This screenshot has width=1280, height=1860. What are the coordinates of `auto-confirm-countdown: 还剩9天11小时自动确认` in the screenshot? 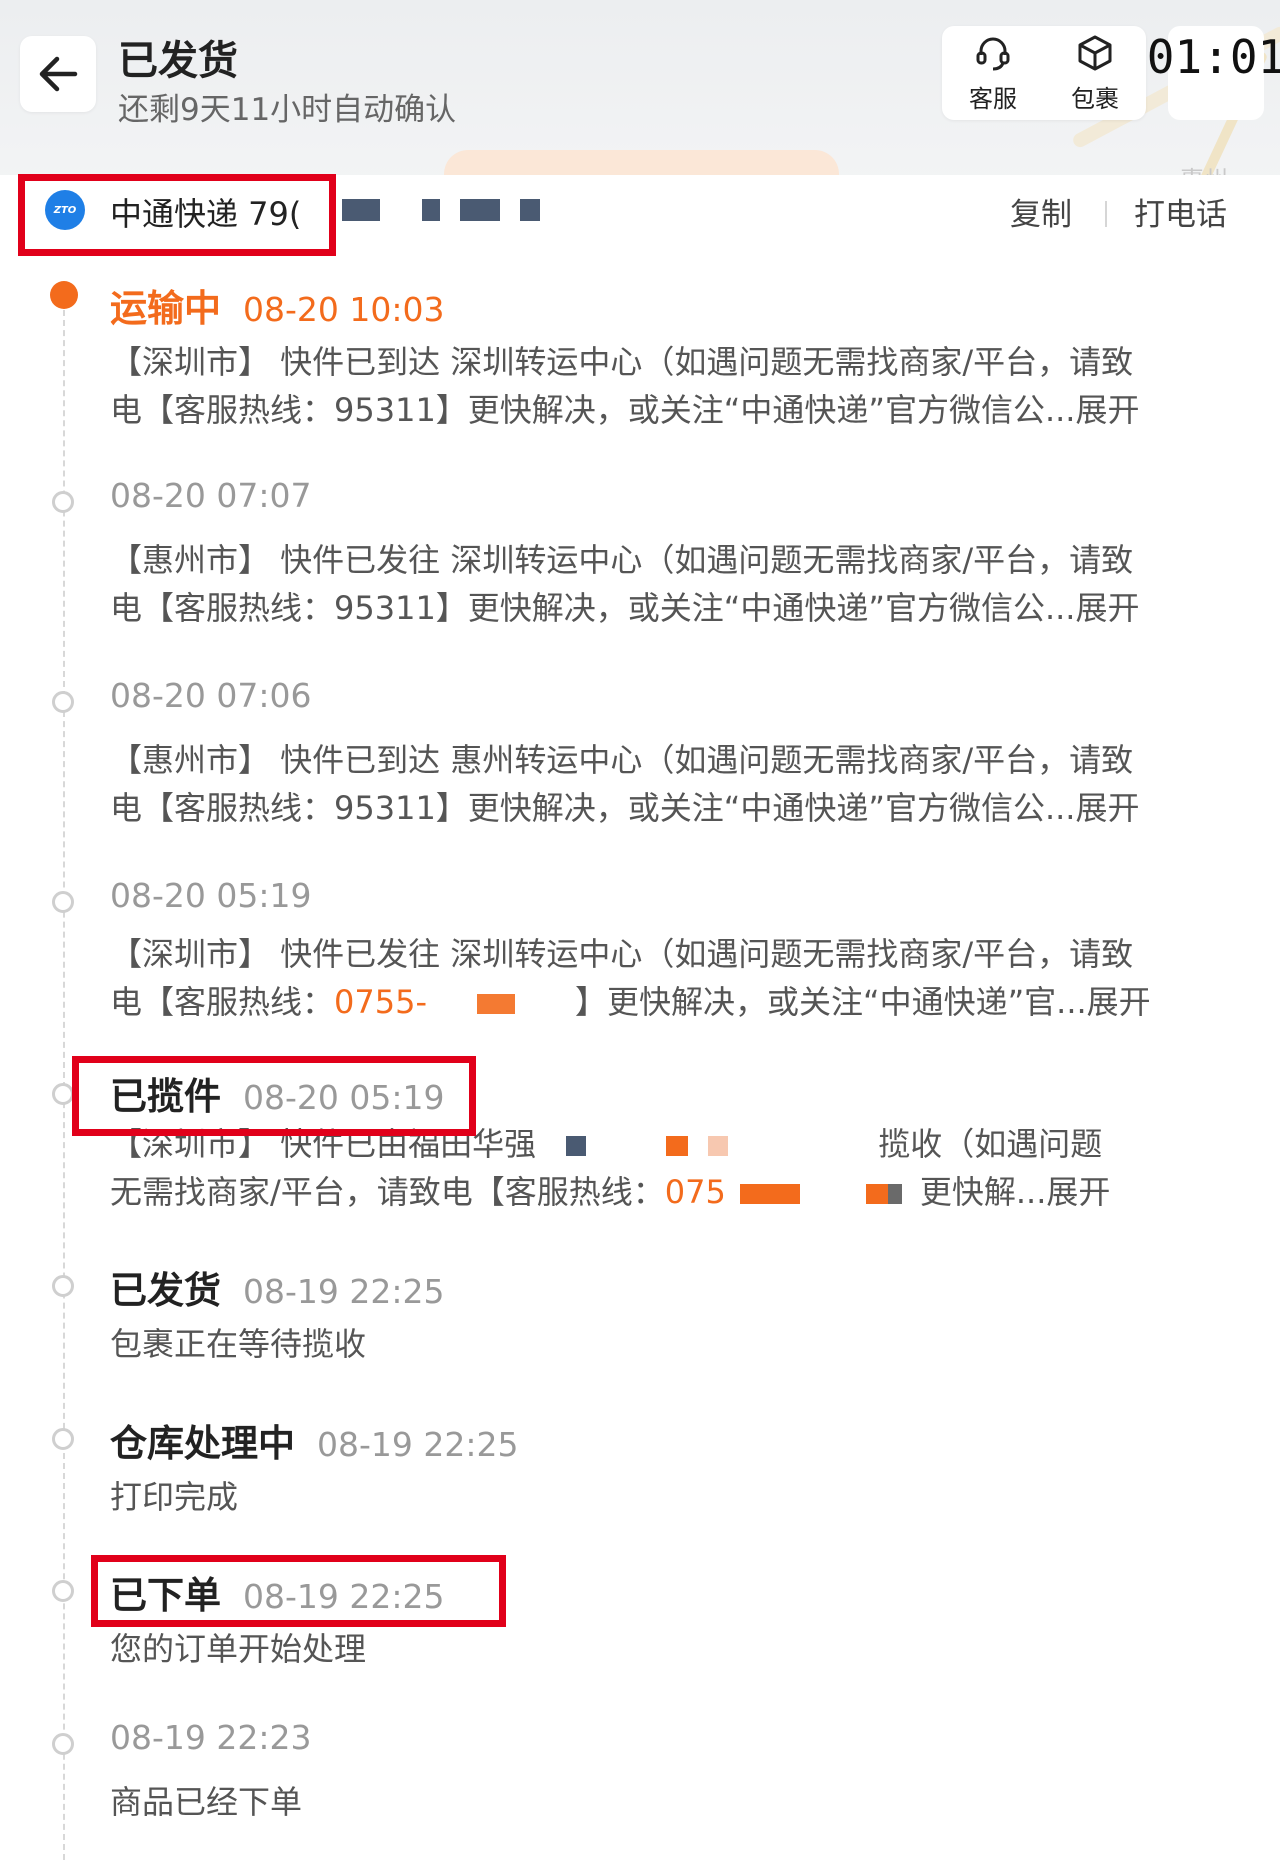 It's located at (287, 110).